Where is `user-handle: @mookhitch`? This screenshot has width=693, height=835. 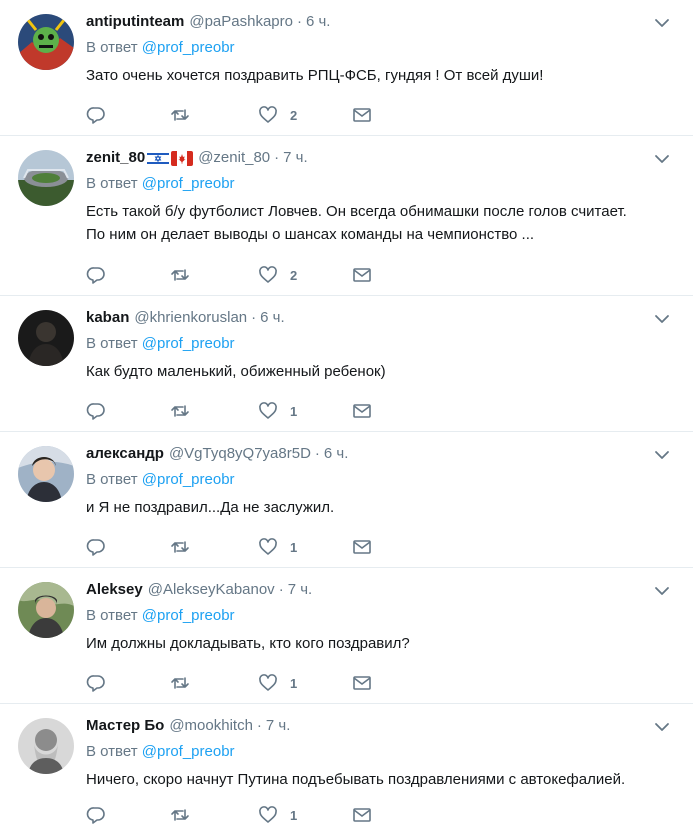 user-handle: @mookhitch is located at coordinates (211, 726).